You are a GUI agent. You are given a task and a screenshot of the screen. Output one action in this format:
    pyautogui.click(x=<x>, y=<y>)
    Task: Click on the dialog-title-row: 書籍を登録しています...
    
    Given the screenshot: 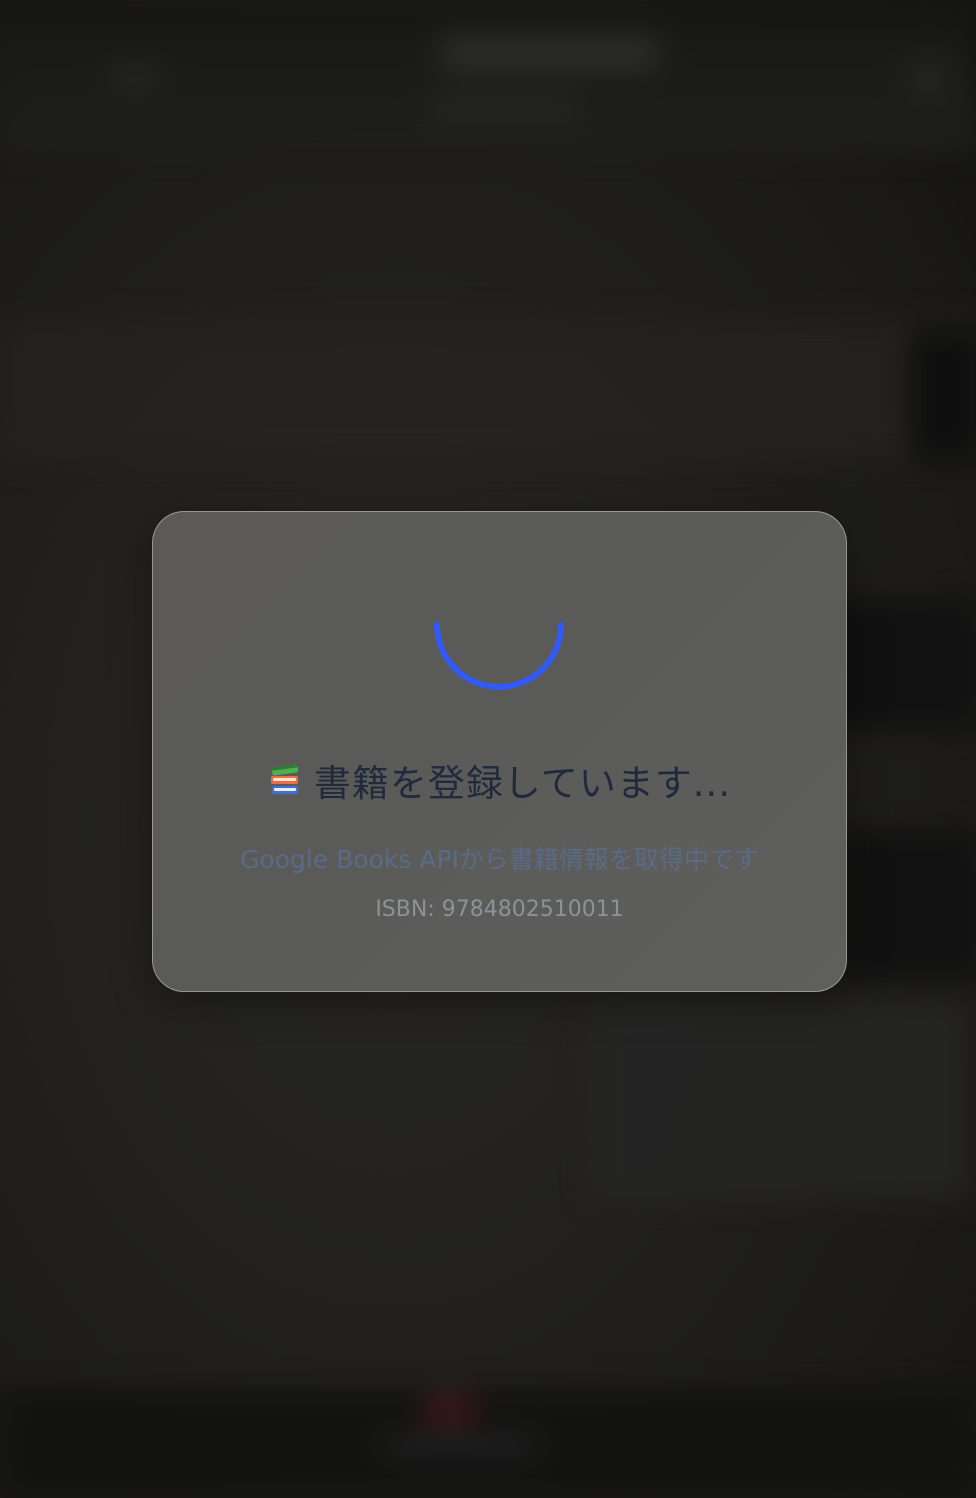 What is the action you would take?
    pyautogui.click(x=499, y=780)
    